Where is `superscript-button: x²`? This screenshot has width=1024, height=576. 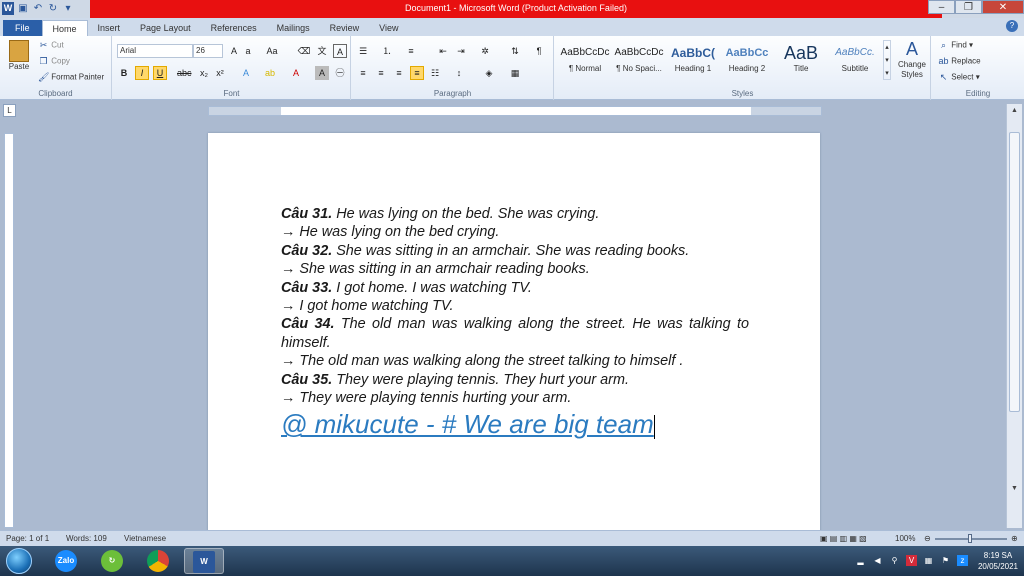 superscript-button: x² is located at coordinates (220, 73).